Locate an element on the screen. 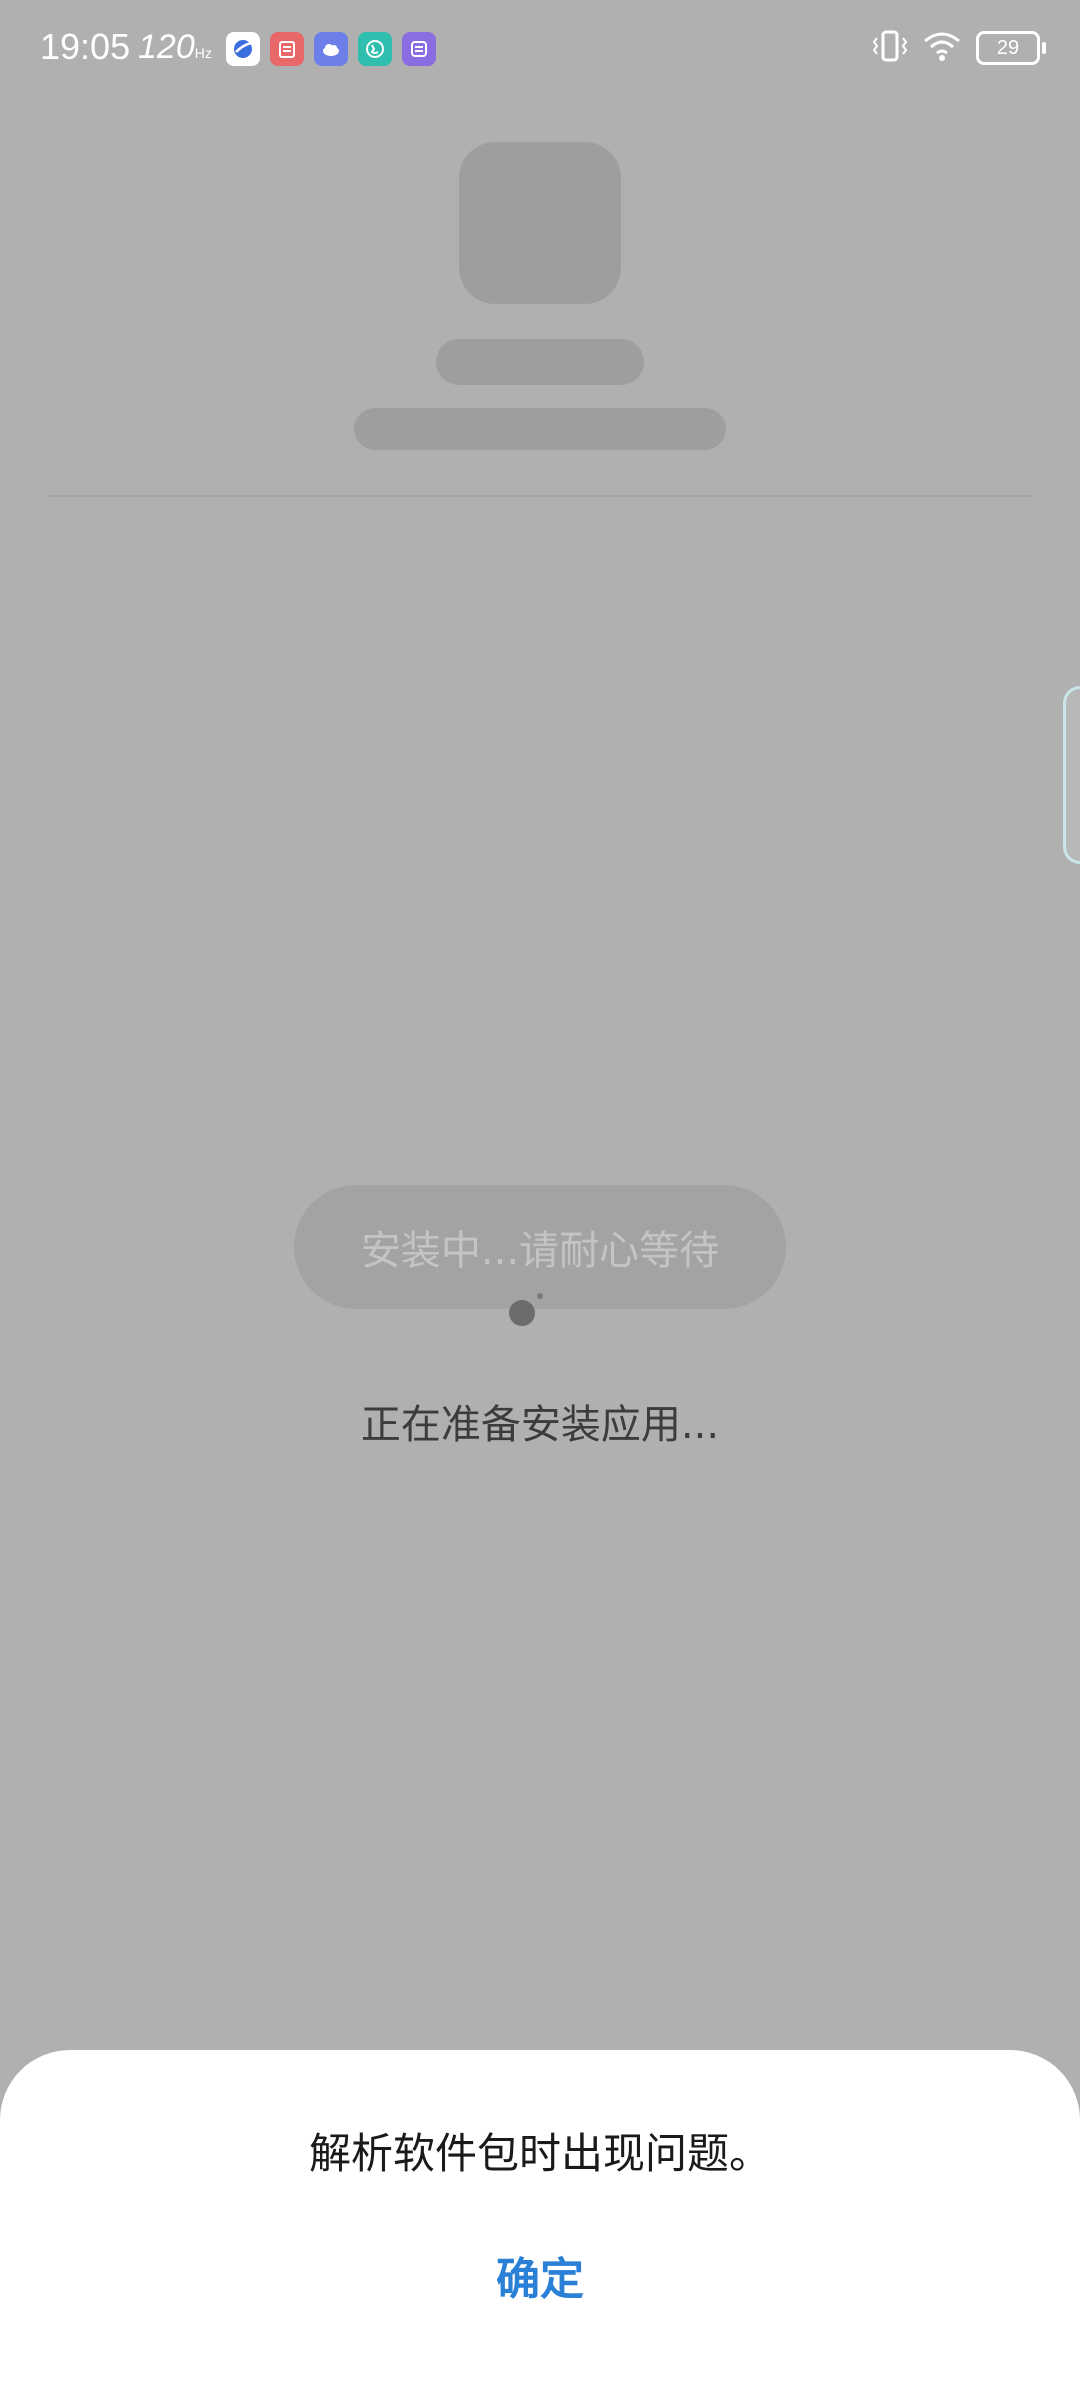 The image size is (1080, 2400). refresh-rate-indicator: 120Hz is located at coordinates (175, 47).